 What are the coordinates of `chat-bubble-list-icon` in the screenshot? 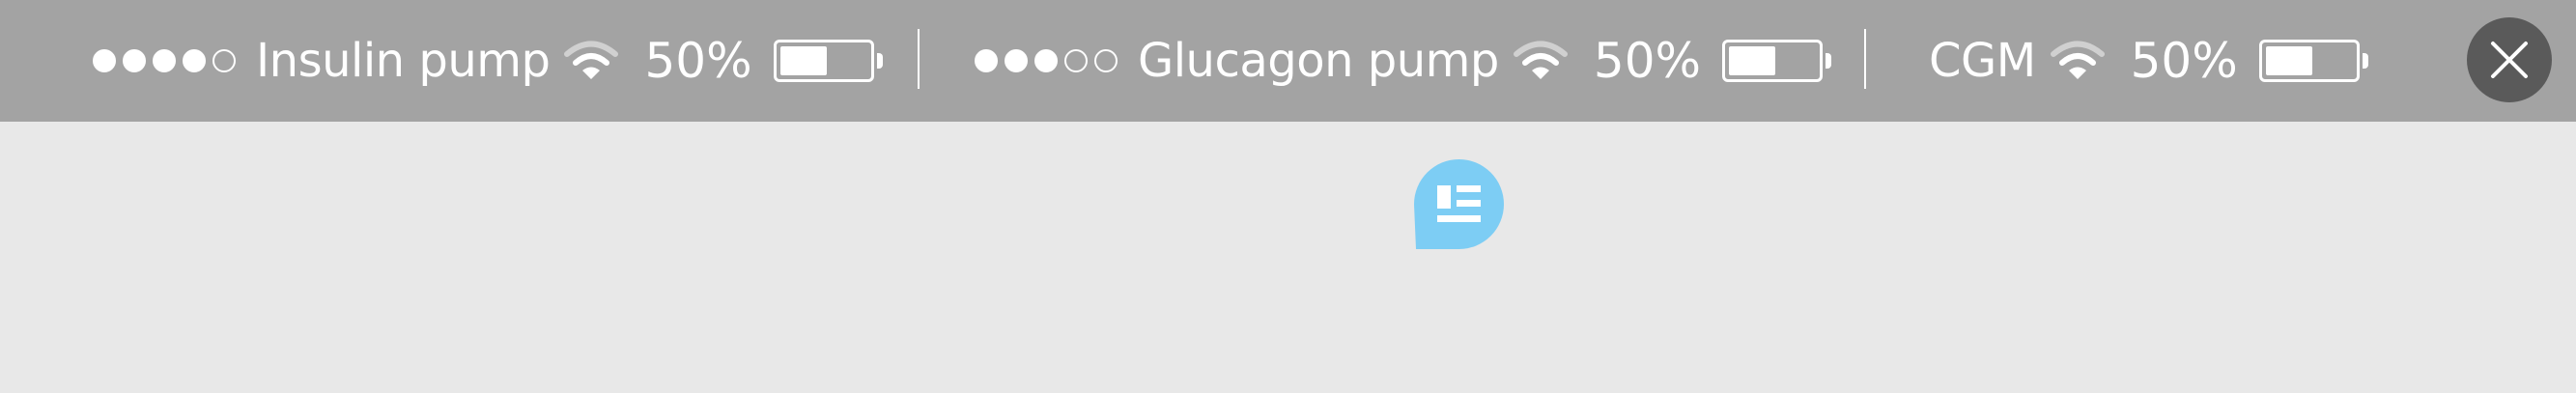 It's located at (1459, 204).